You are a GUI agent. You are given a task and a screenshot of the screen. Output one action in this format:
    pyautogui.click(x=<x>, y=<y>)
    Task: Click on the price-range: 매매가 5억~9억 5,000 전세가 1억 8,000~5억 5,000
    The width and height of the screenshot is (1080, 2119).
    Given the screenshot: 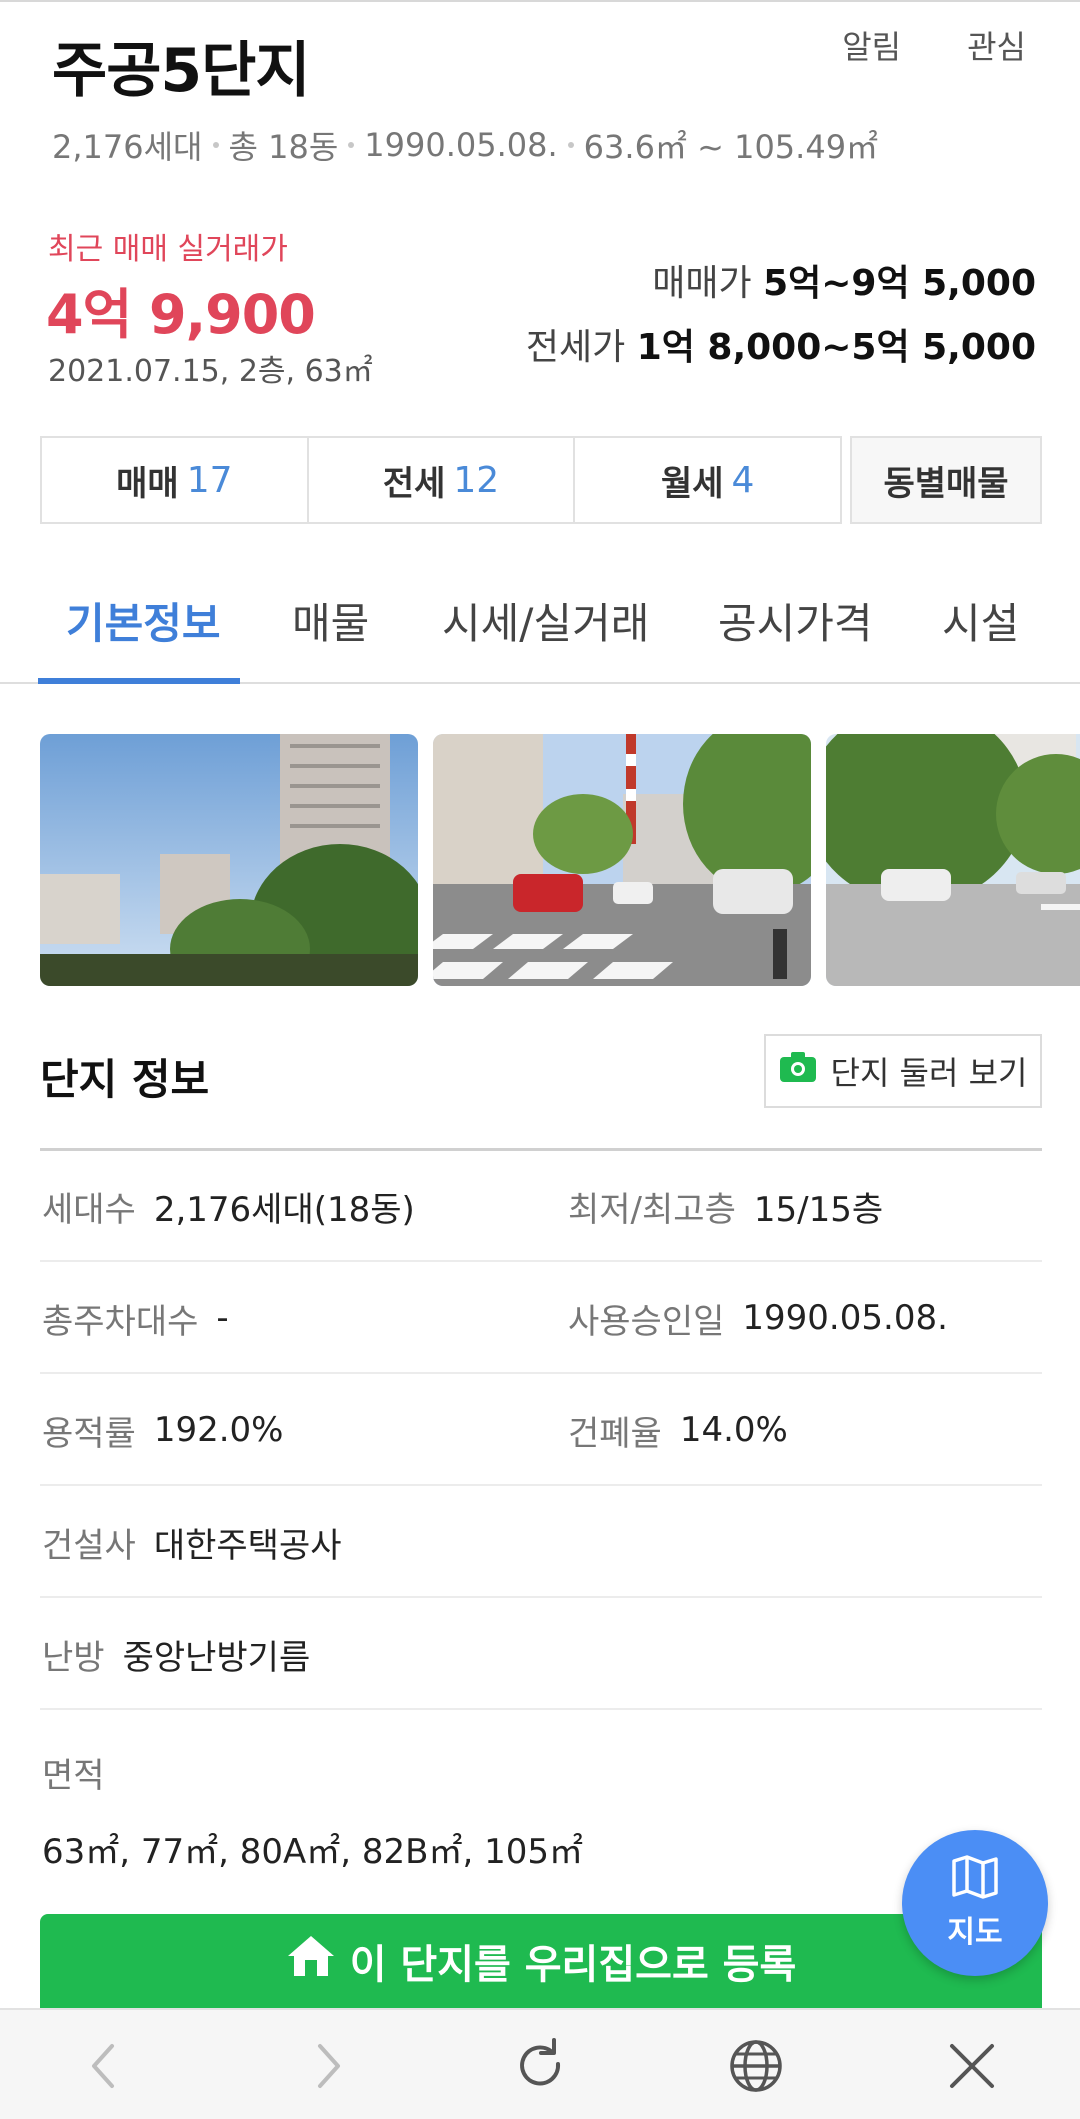 What is the action you would take?
    pyautogui.click(x=781, y=316)
    